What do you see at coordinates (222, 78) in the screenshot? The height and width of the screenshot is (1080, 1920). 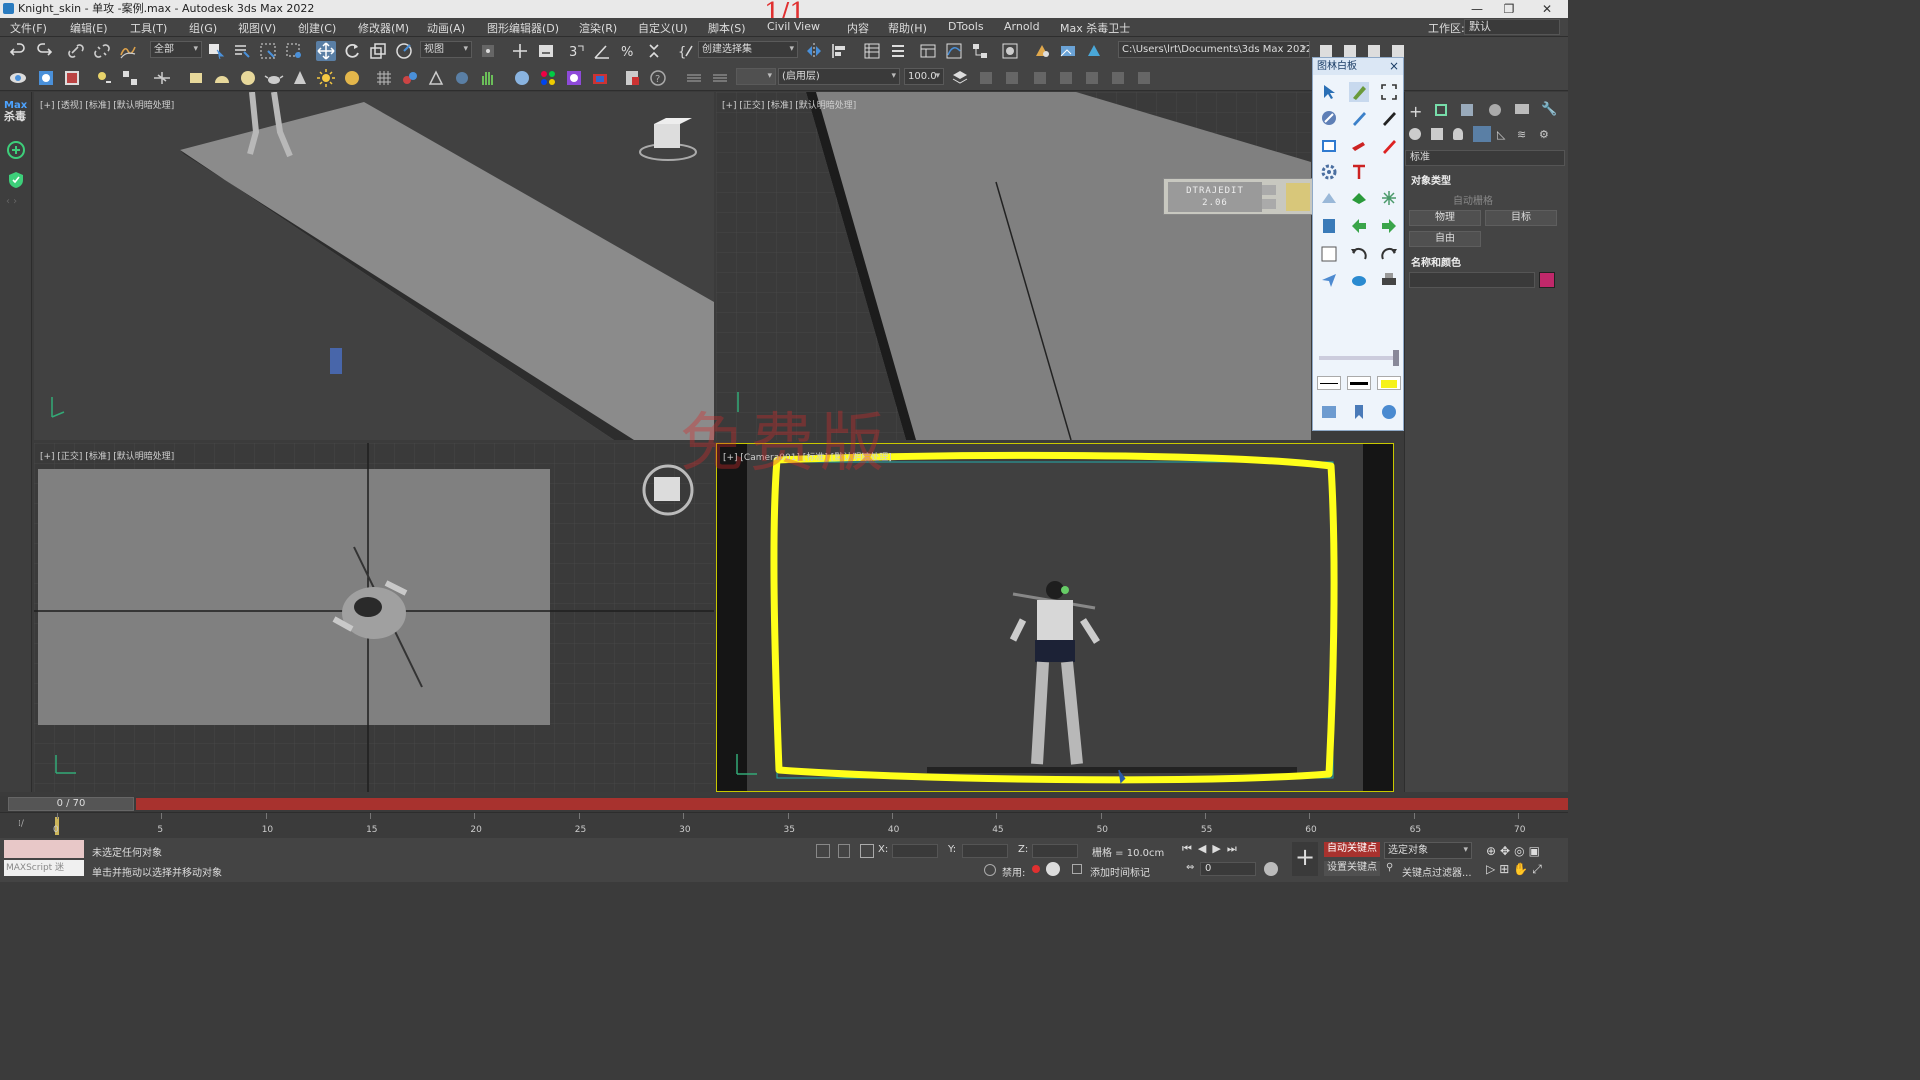 I see `dome-primitive-icon` at bounding box center [222, 78].